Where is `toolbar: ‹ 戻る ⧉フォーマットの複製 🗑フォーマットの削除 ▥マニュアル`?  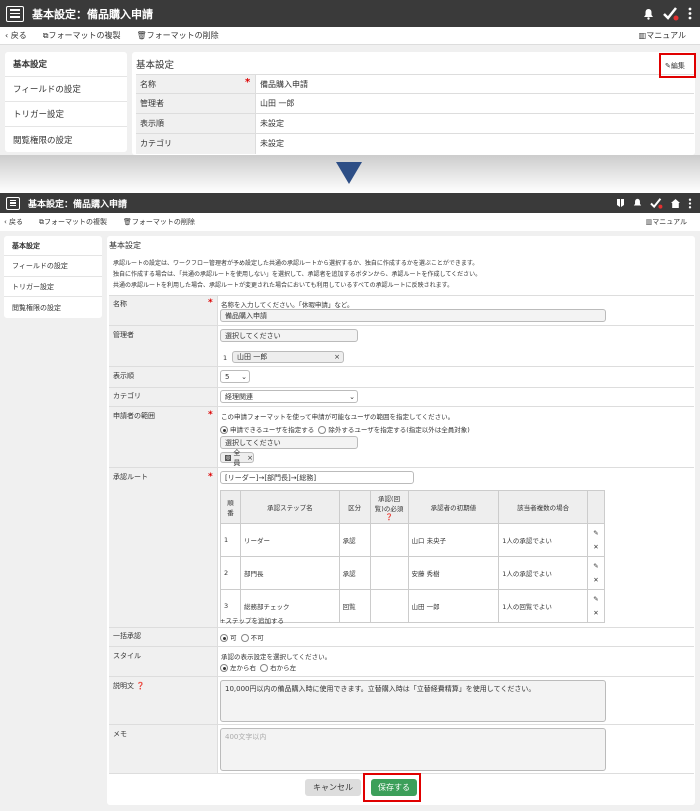 toolbar: ‹ 戻る ⧉フォーマットの複製 🗑フォーマットの削除 ▥マニュアル is located at coordinates (350, 222).